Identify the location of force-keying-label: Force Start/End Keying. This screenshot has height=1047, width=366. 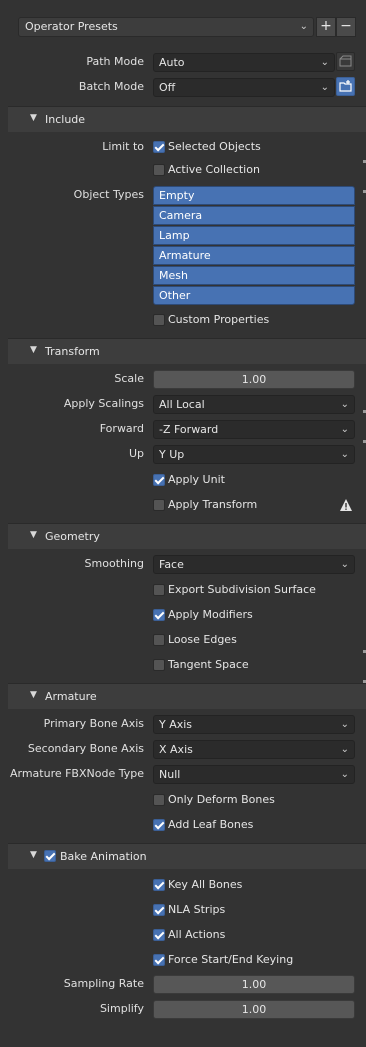
(231, 959).